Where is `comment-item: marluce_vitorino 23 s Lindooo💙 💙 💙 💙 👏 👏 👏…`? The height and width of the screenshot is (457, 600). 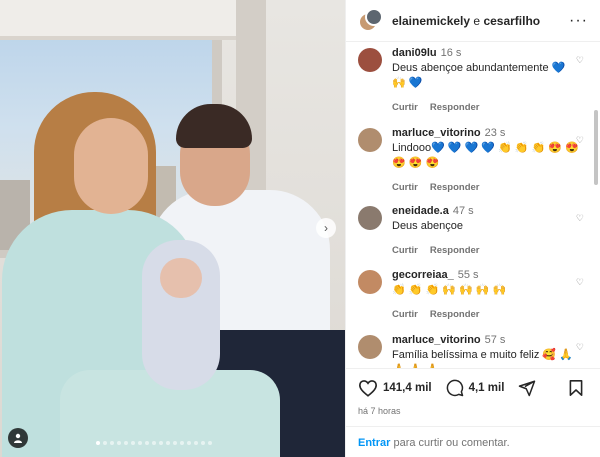 comment-item: marluce_vitorino 23 s Lindooo💙 💙 💙 💙 👏 👏 👏… is located at coordinates (470, 159).